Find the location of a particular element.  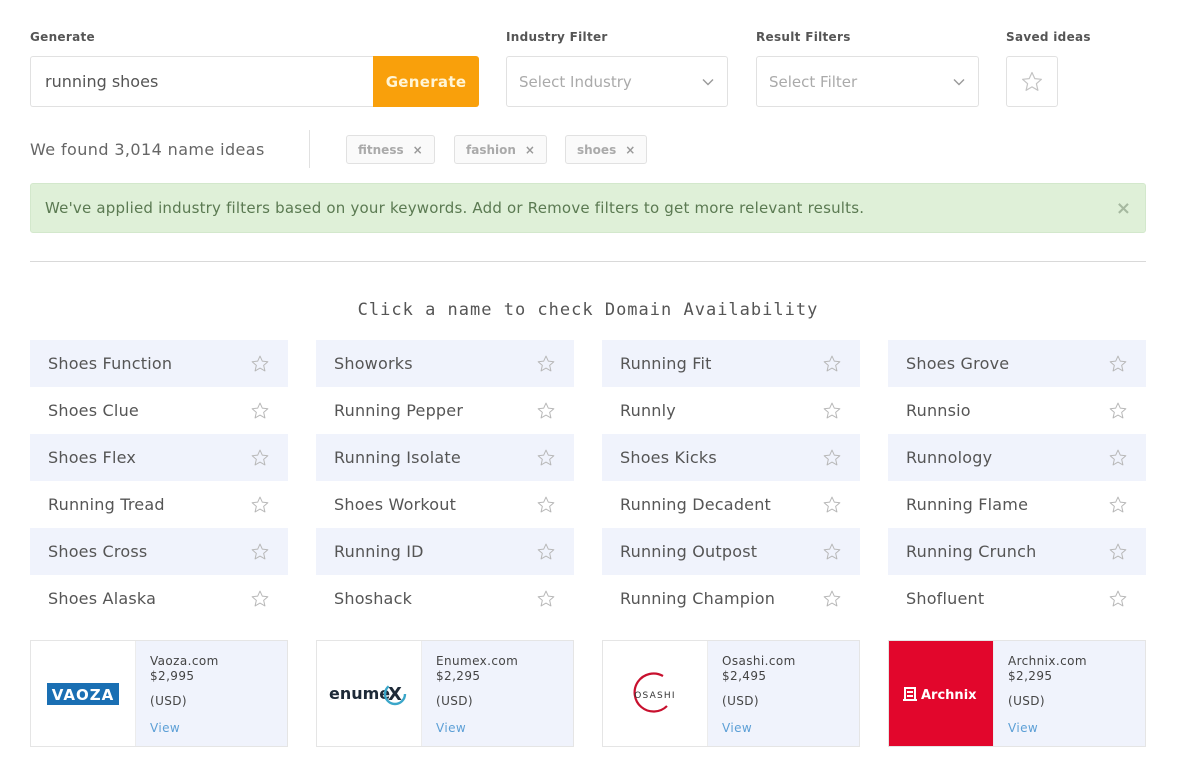

domain-logo: Archnix is located at coordinates (941, 693).